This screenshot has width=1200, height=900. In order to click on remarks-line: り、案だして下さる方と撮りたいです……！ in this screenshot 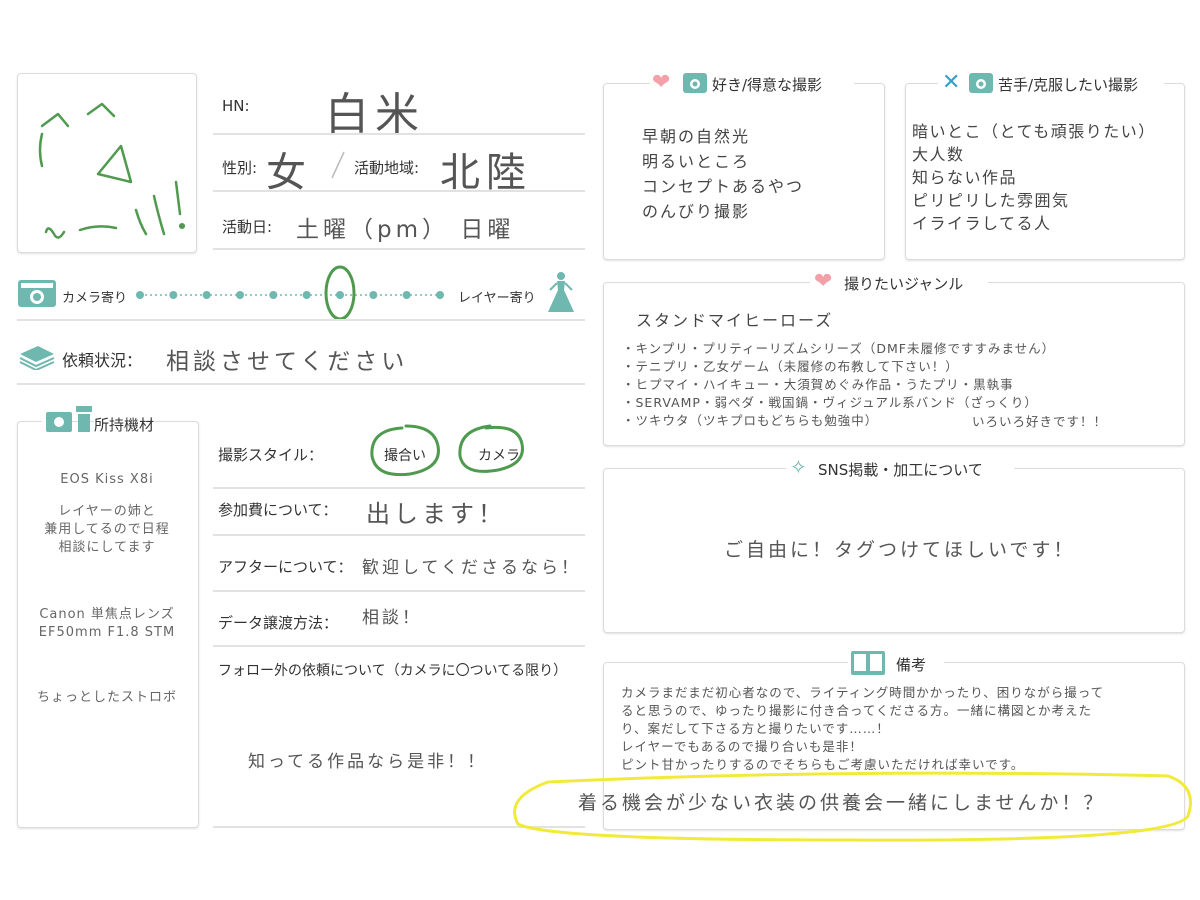, I will do `click(755, 728)`.